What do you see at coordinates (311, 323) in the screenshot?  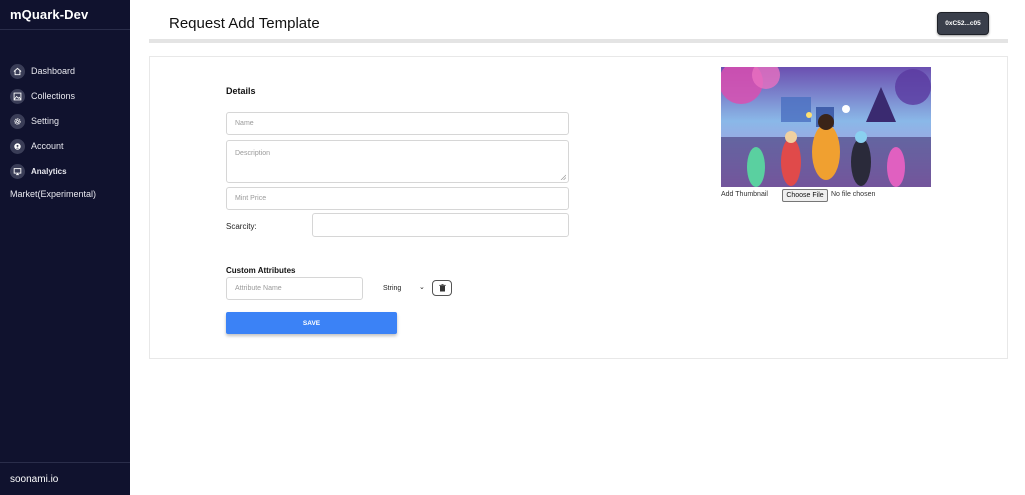 I see `save-button: SAVE` at bounding box center [311, 323].